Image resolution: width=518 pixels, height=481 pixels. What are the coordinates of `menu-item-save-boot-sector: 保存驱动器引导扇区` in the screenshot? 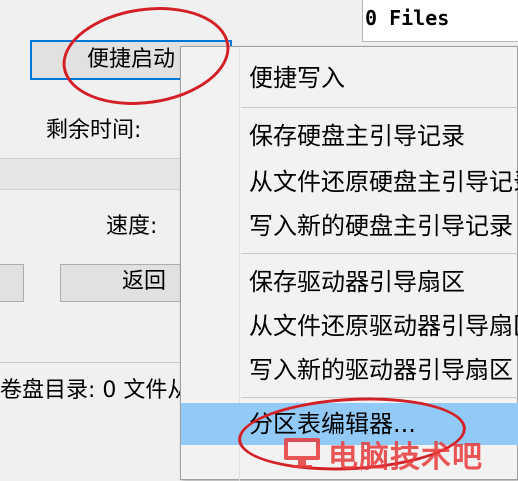 It's located at (349, 282).